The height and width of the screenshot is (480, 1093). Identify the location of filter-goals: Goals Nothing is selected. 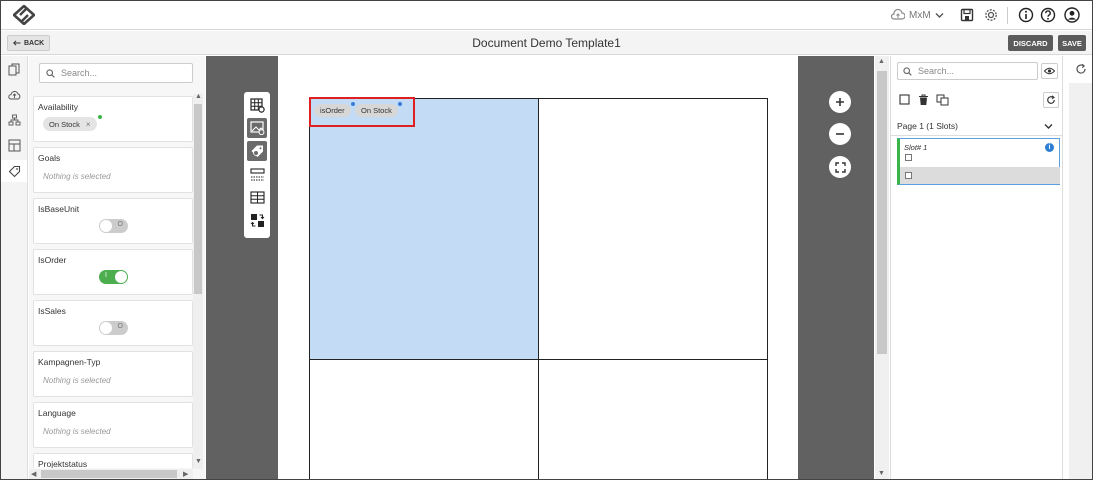
(113, 170).